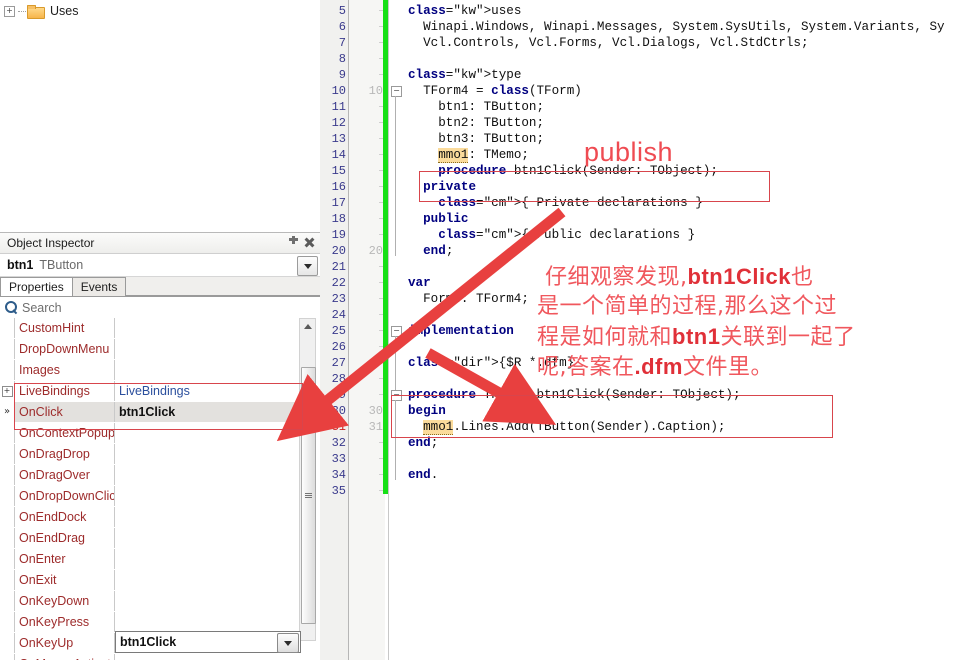 The image size is (963, 660). I want to click on property-name: OnDragDrop, so click(65, 454).